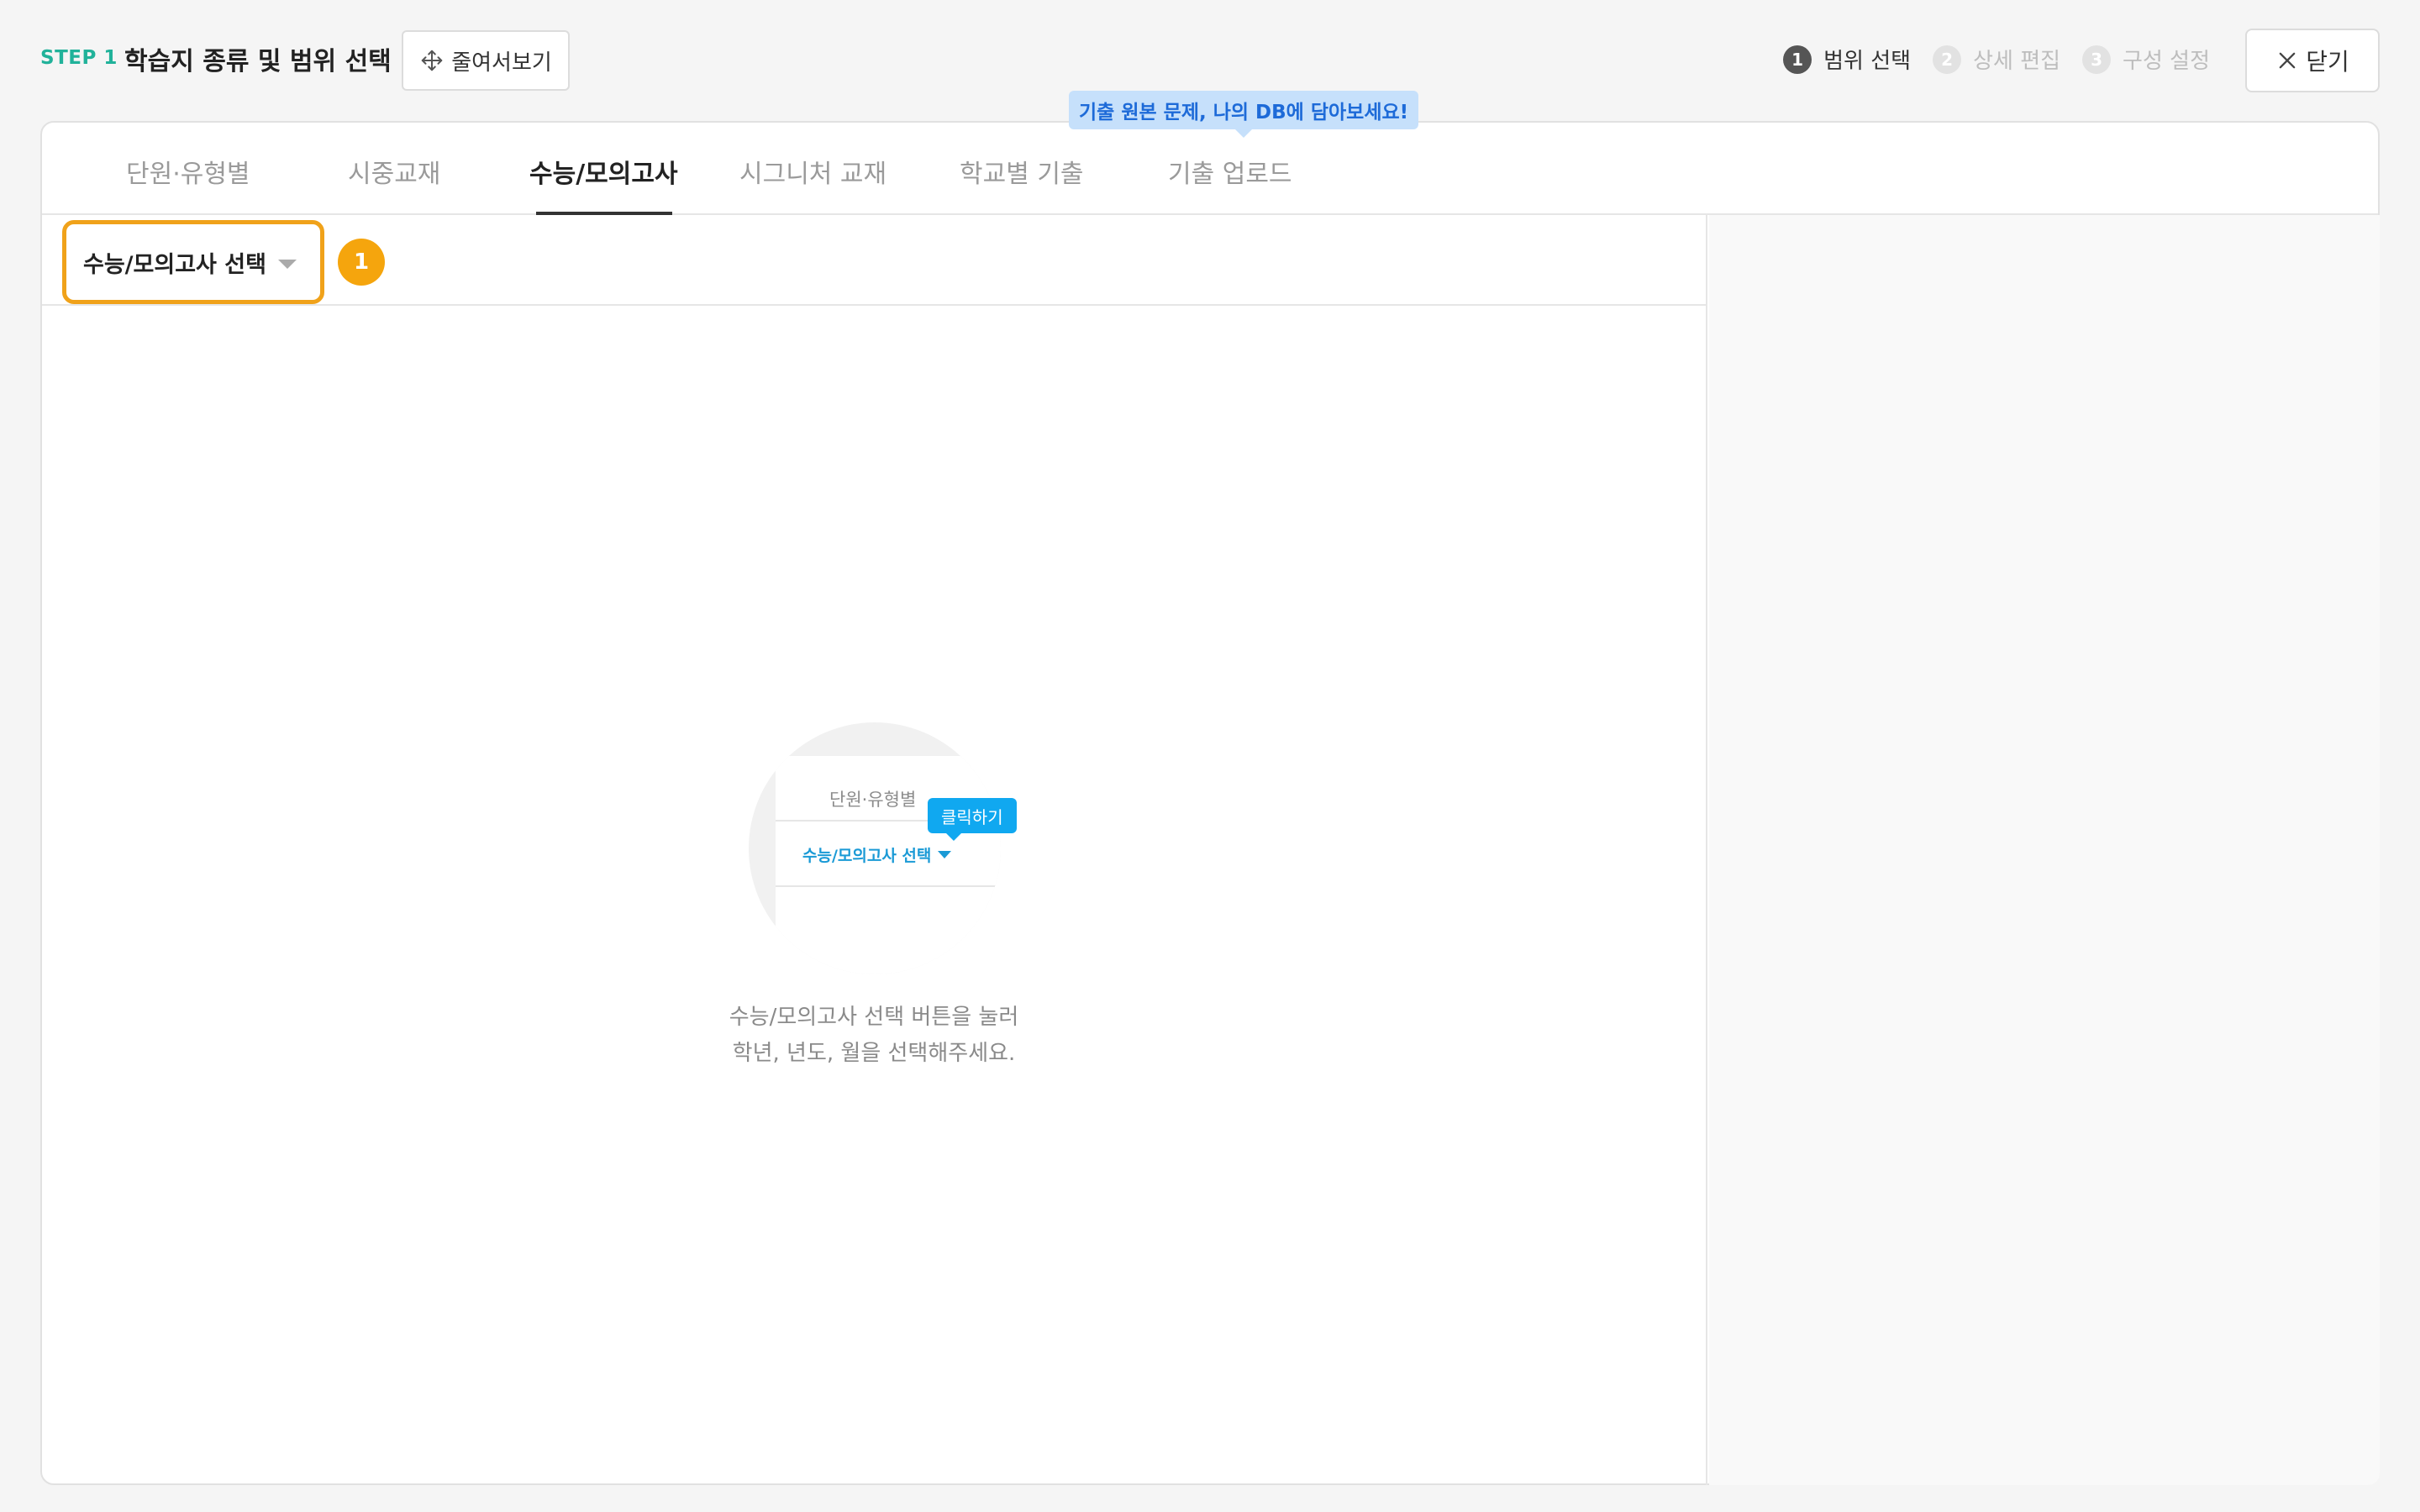 The height and width of the screenshot is (1512, 2420). I want to click on click-hint-tooltip: 클릭하기, so click(972, 819).